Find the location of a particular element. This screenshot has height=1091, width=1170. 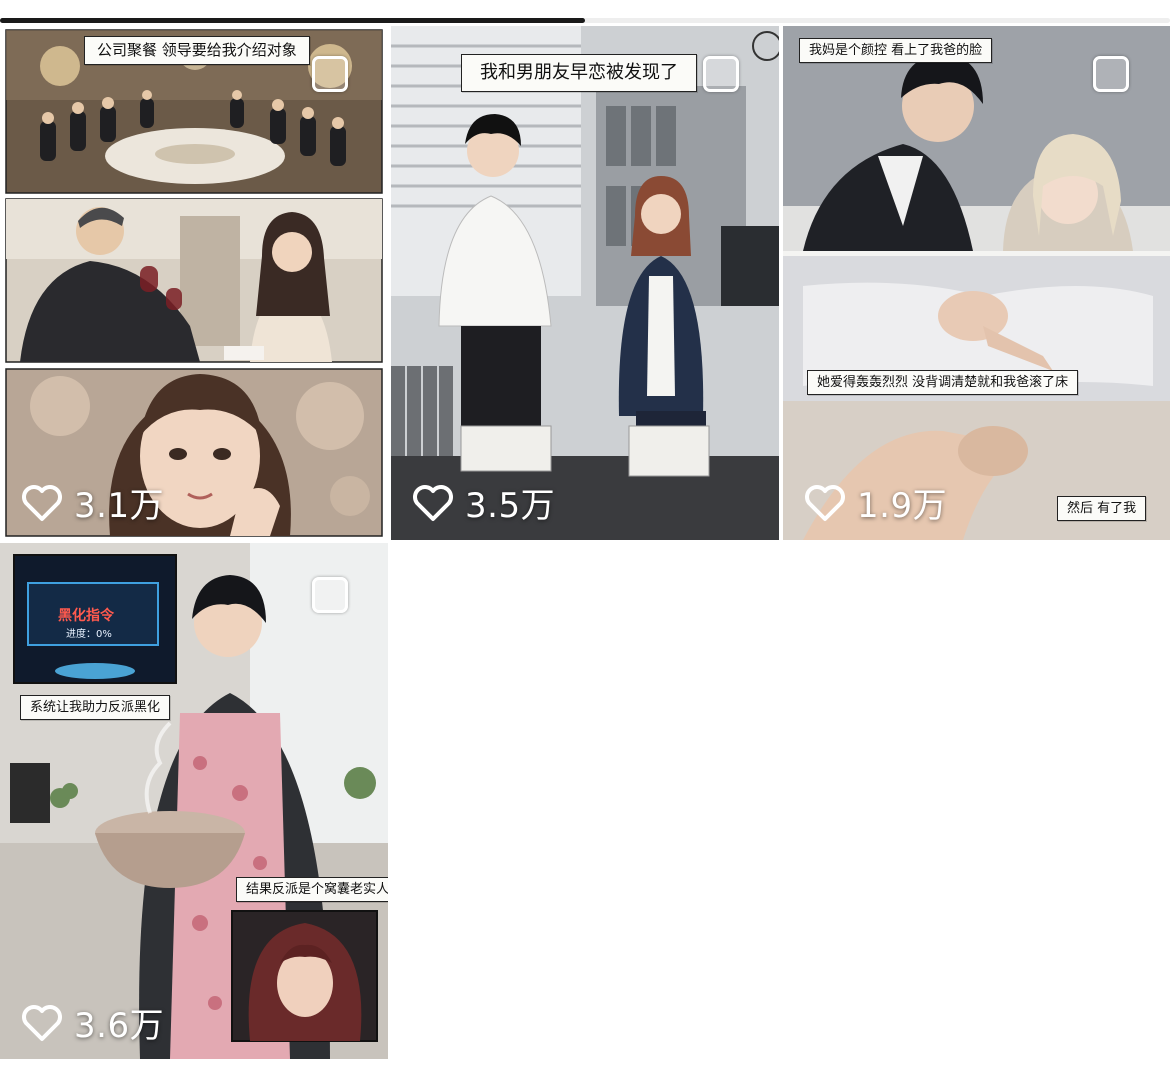

like-counter: 3.6万 is located at coordinates (92, 1022).